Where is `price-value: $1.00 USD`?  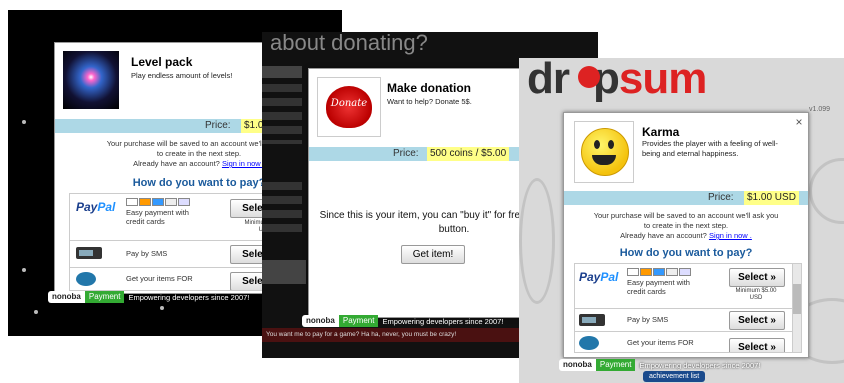
price-value: $1.00 USD is located at coordinates (771, 198).